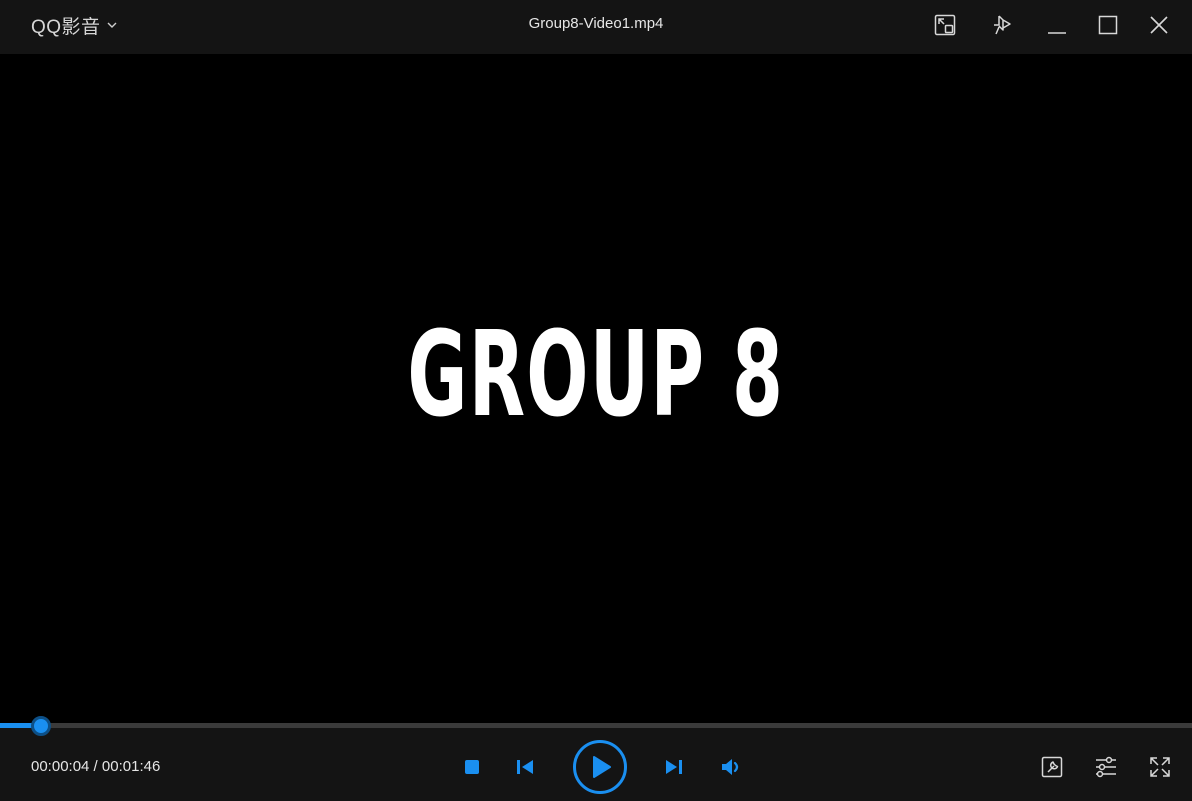 This screenshot has height=801, width=1192. Describe the element at coordinates (596, 726) in the screenshot. I see `seek-bar` at that location.